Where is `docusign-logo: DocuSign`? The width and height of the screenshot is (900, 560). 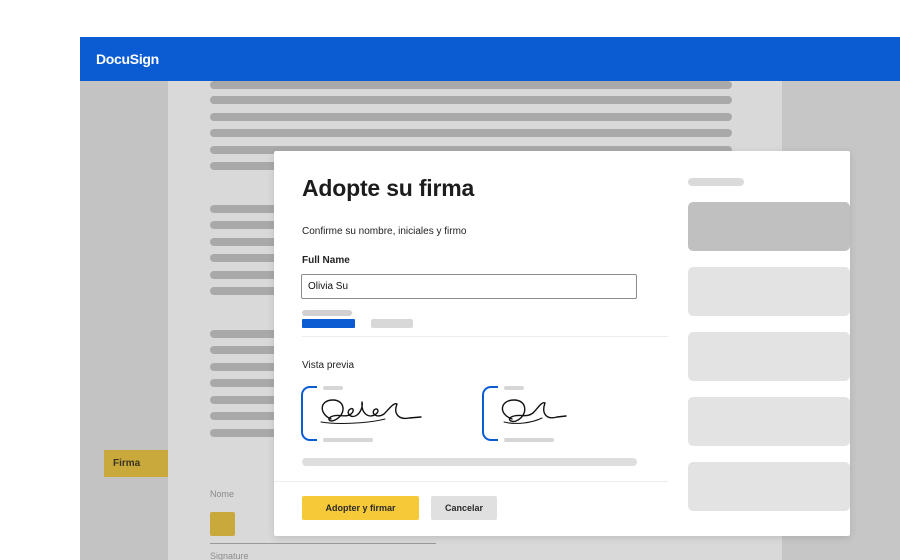 docusign-logo: DocuSign is located at coordinates (127, 59).